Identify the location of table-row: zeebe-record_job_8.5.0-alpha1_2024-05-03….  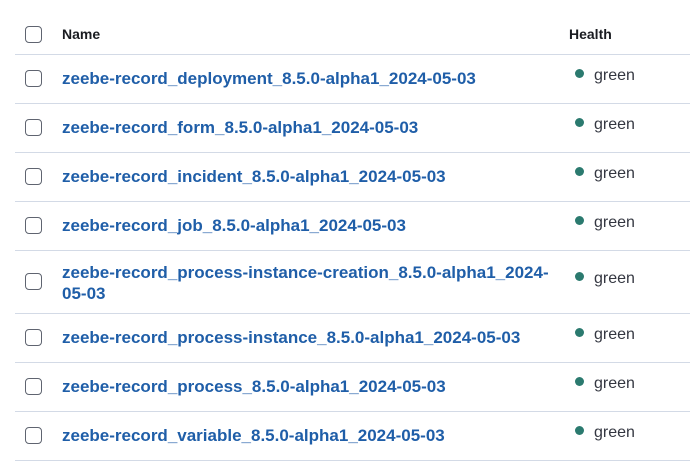
(352, 226).